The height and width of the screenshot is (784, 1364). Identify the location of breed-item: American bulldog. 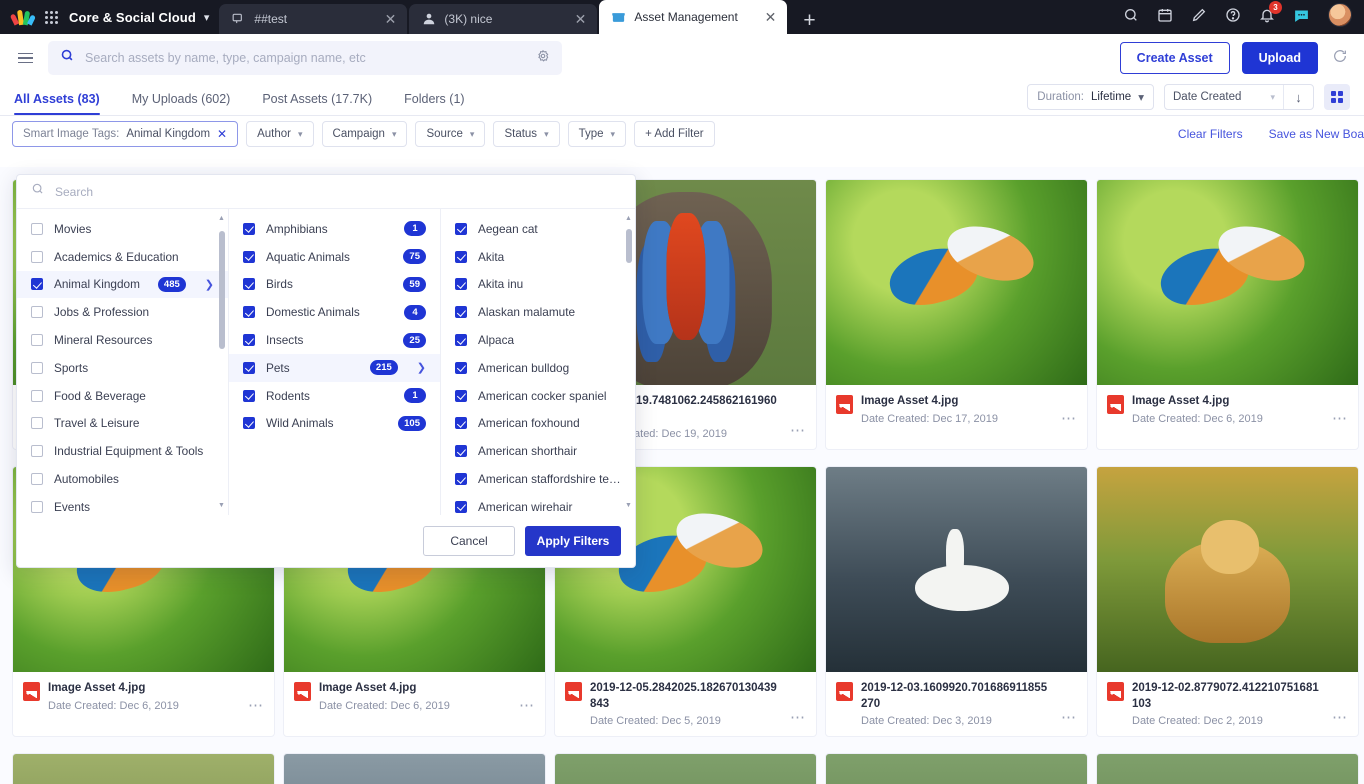
(538, 368).